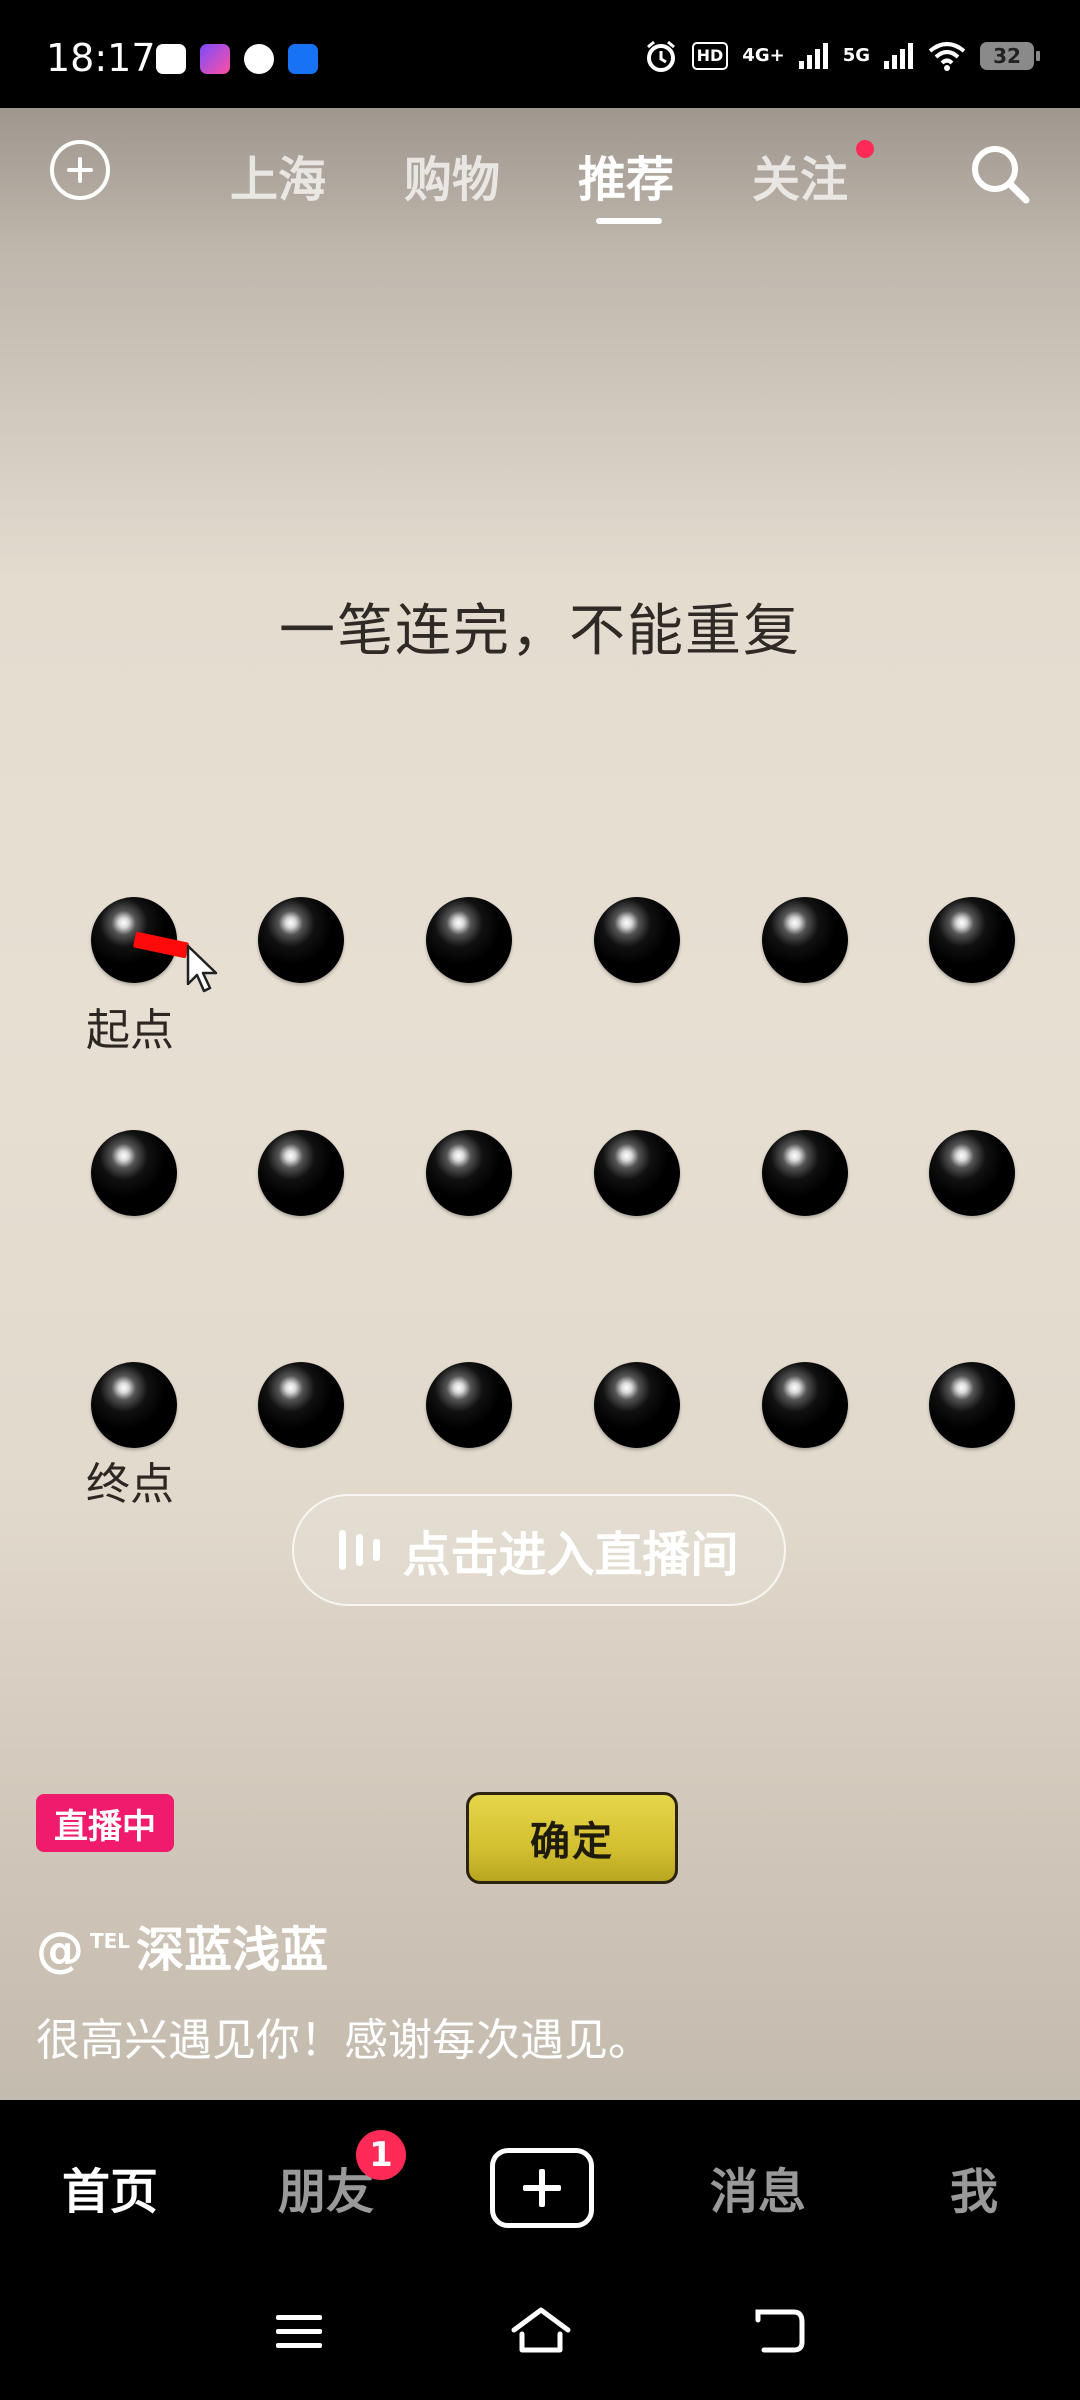 The height and width of the screenshot is (2400, 1080). Describe the element at coordinates (452, 175) in the screenshot. I see `tab-shopping: 购物` at that location.